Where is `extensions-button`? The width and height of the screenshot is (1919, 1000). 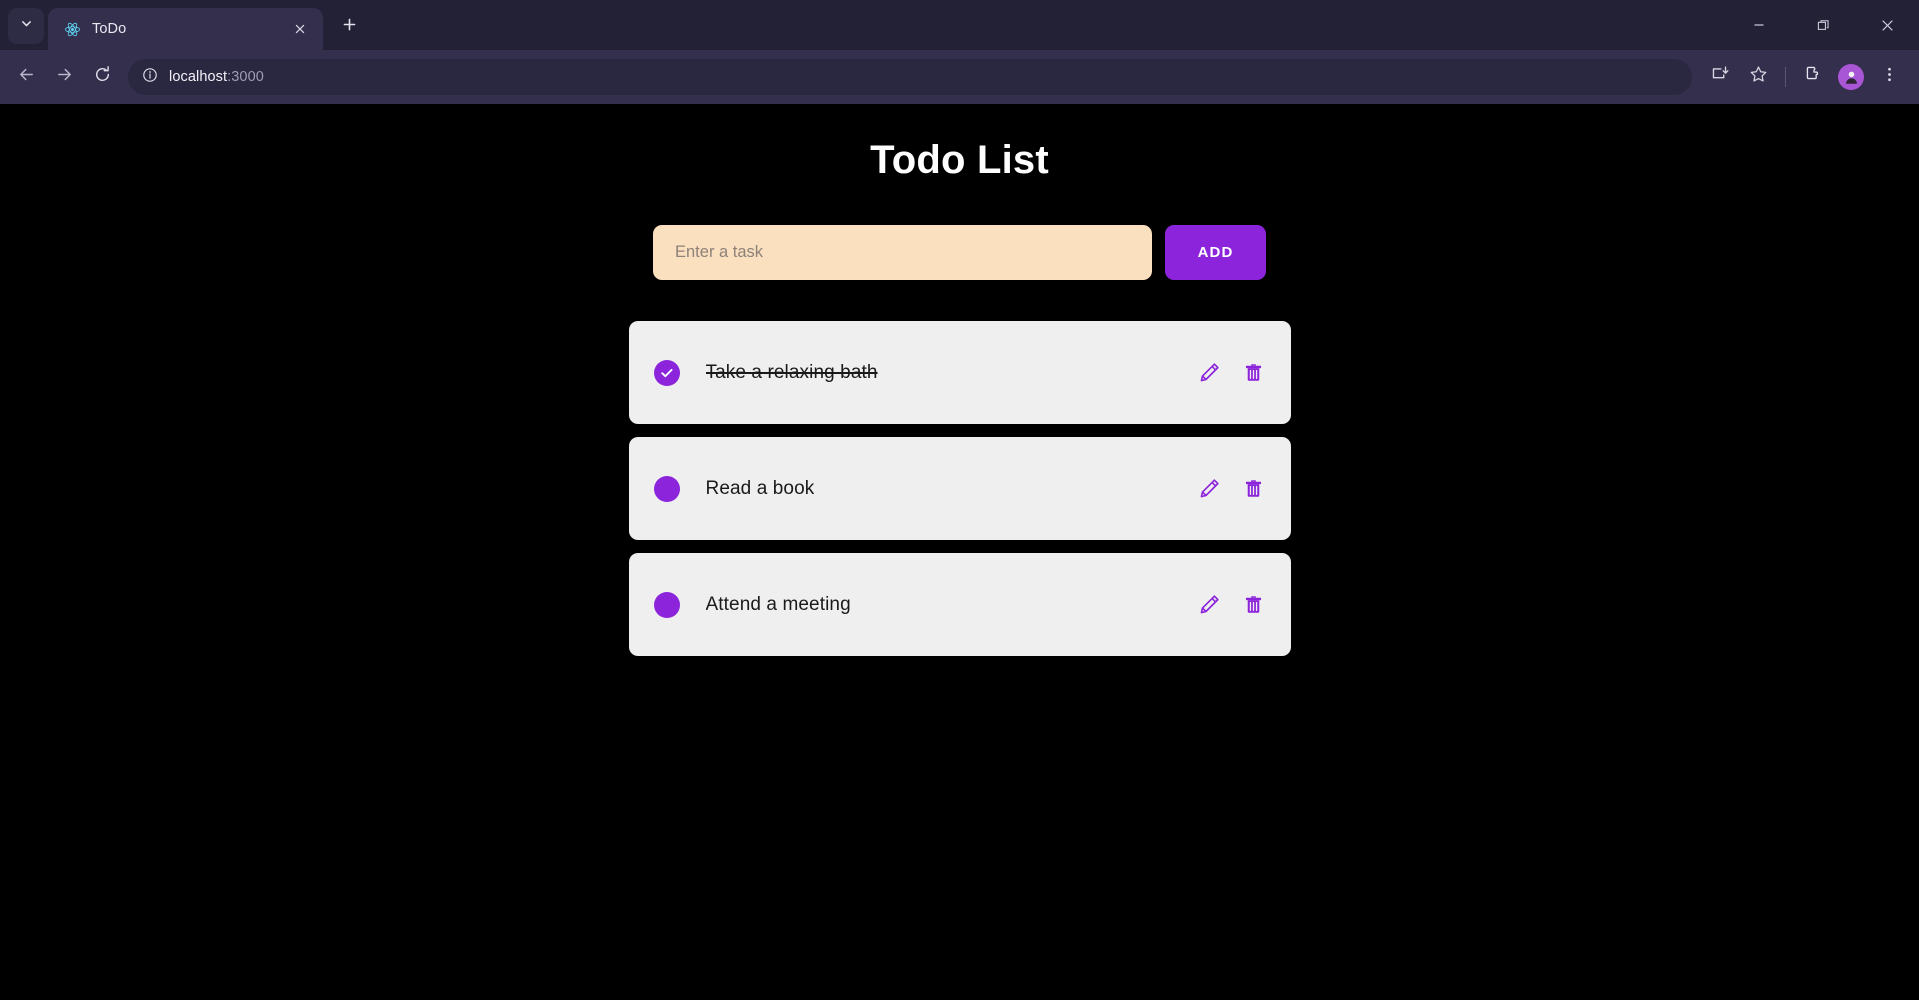
extensions-button is located at coordinates (1813, 77).